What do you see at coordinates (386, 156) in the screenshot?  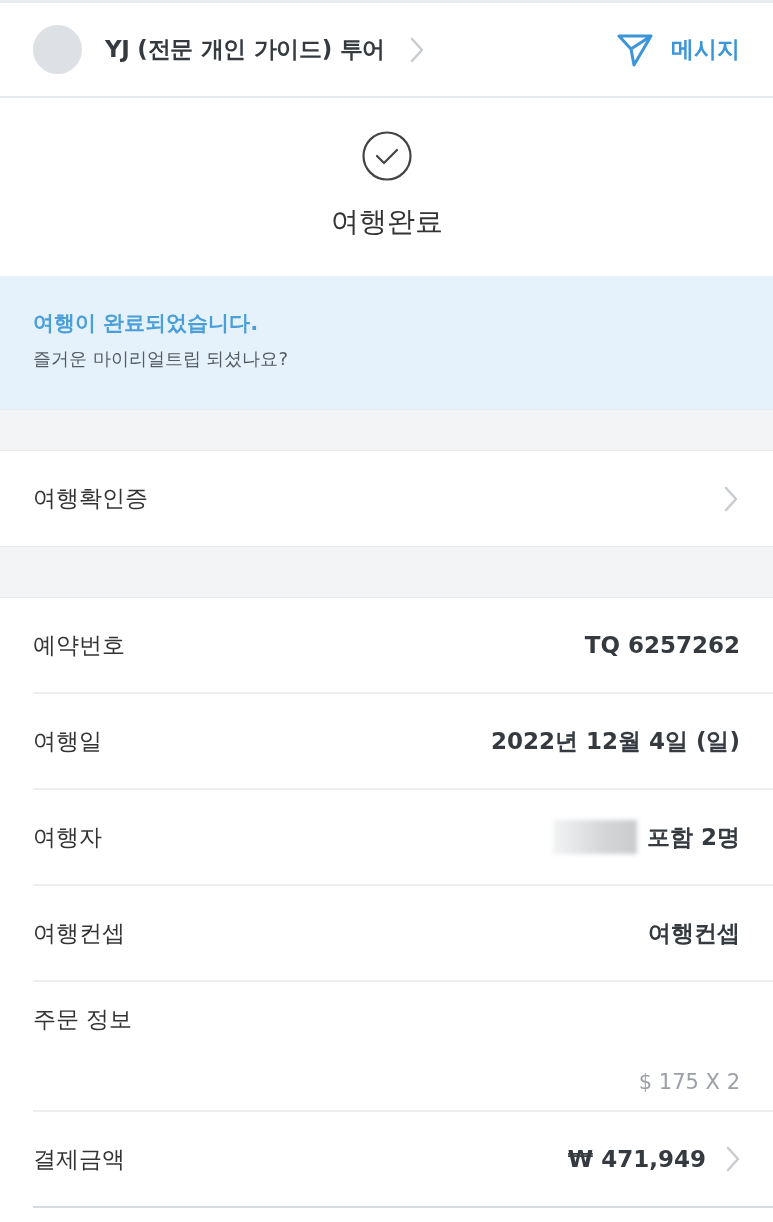 I see `check-circle-icon` at bounding box center [386, 156].